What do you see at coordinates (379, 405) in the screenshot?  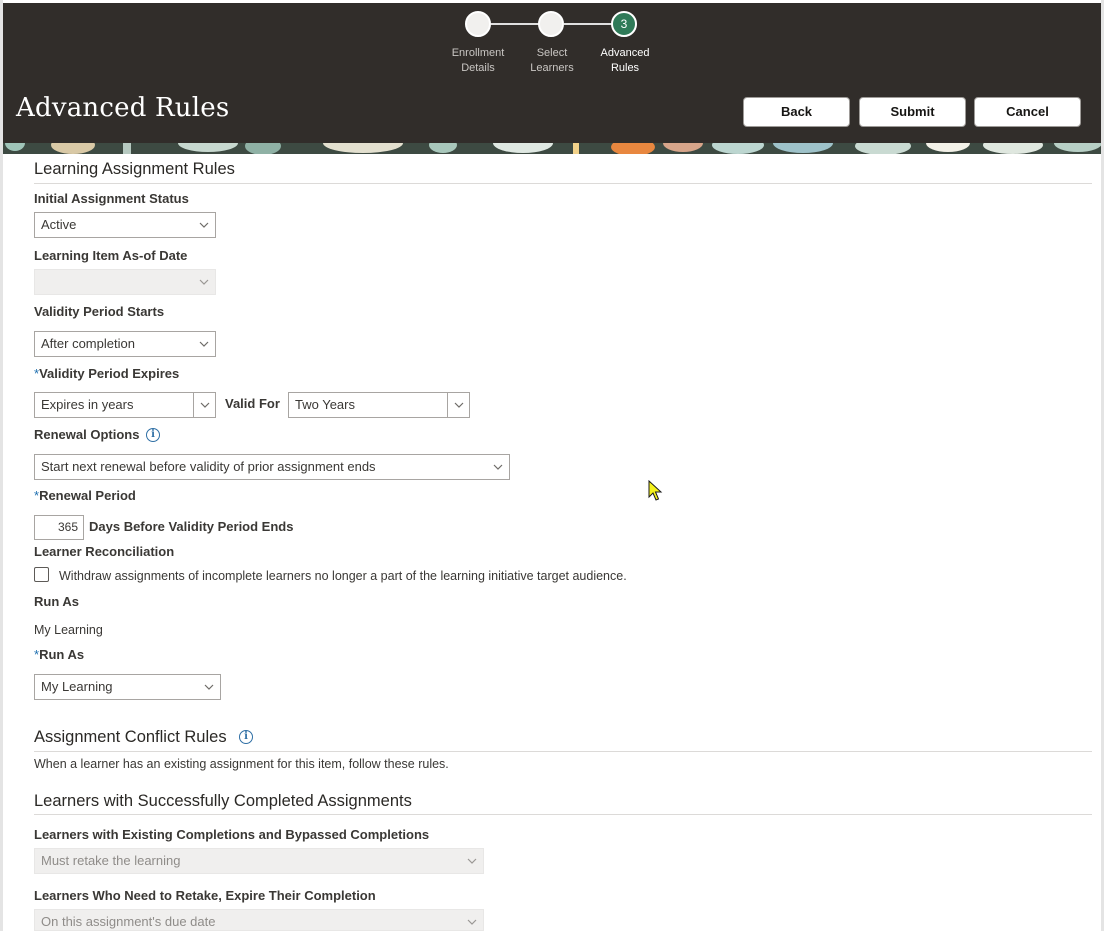 I see `valid-for-select: Two Years` at bounding box center [379, 405].